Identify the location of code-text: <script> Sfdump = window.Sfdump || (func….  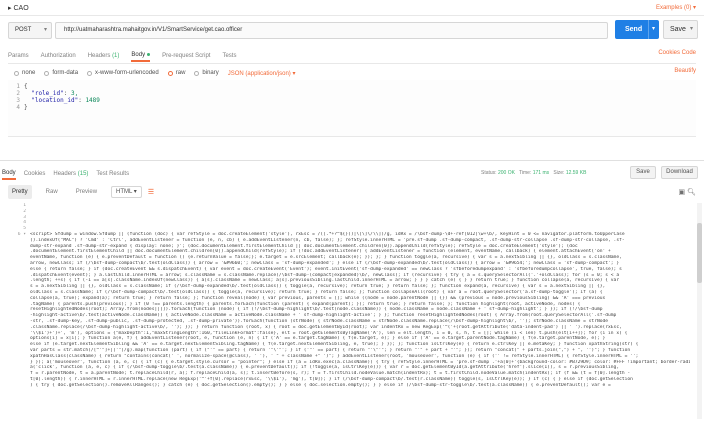
(327, 234).